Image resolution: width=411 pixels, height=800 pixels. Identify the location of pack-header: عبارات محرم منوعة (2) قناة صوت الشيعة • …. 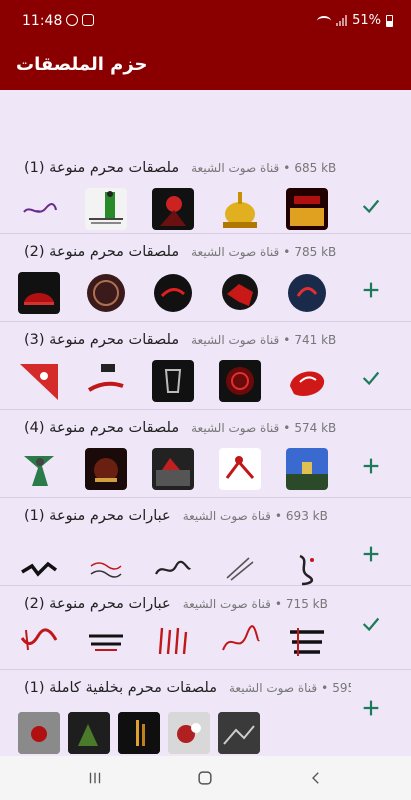
(187, 607).